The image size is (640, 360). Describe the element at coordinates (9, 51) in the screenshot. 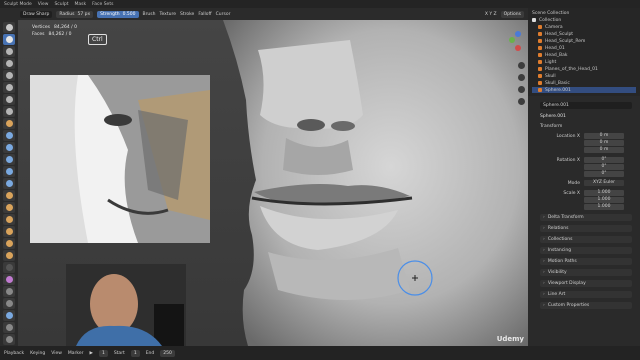

I see `clay-tool-icon` at that location.